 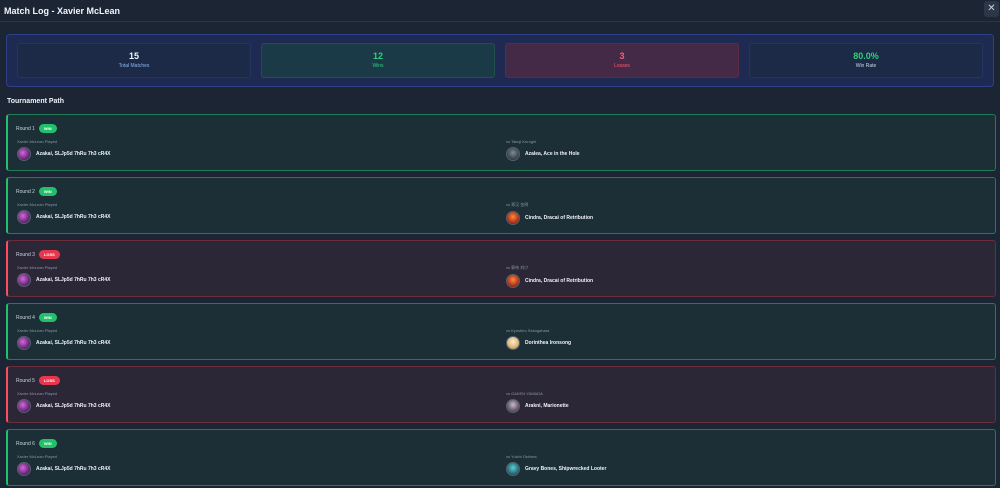 I want to click on opponent-side: vs GAKEN YAMADA Arakni, Marionette, so click(x=537, y=402).